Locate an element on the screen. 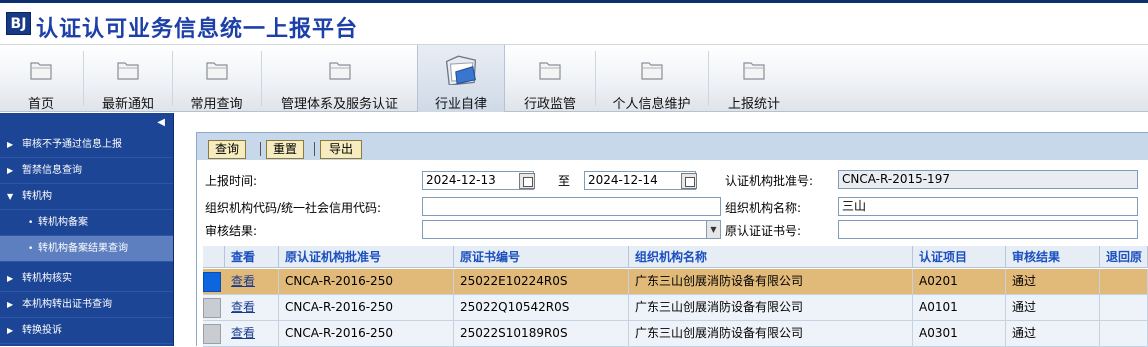  cell-orig-approval: CNCA-R-2016-250 is located at coordinates (366, 333).